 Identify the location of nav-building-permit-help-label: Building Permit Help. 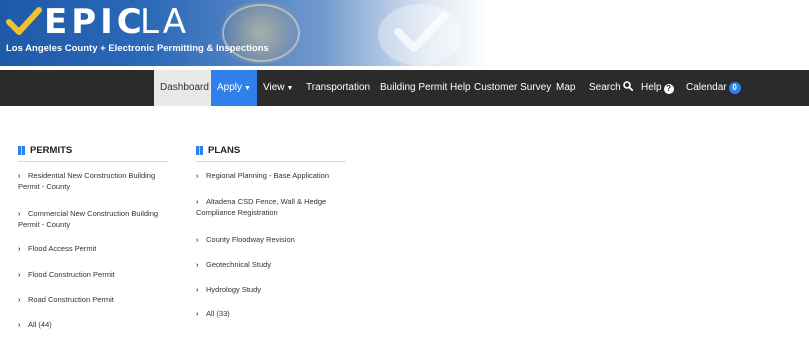
(425, 87).